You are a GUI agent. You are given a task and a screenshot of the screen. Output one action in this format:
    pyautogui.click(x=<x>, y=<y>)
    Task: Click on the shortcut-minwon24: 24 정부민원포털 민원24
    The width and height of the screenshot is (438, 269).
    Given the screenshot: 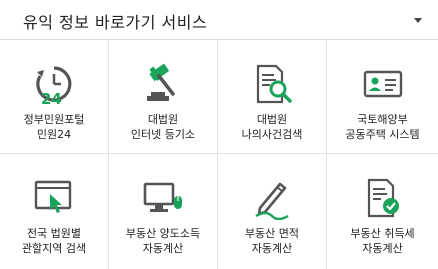 What is the action you would take?
    pyautogui.click(x=54, y=97)
    